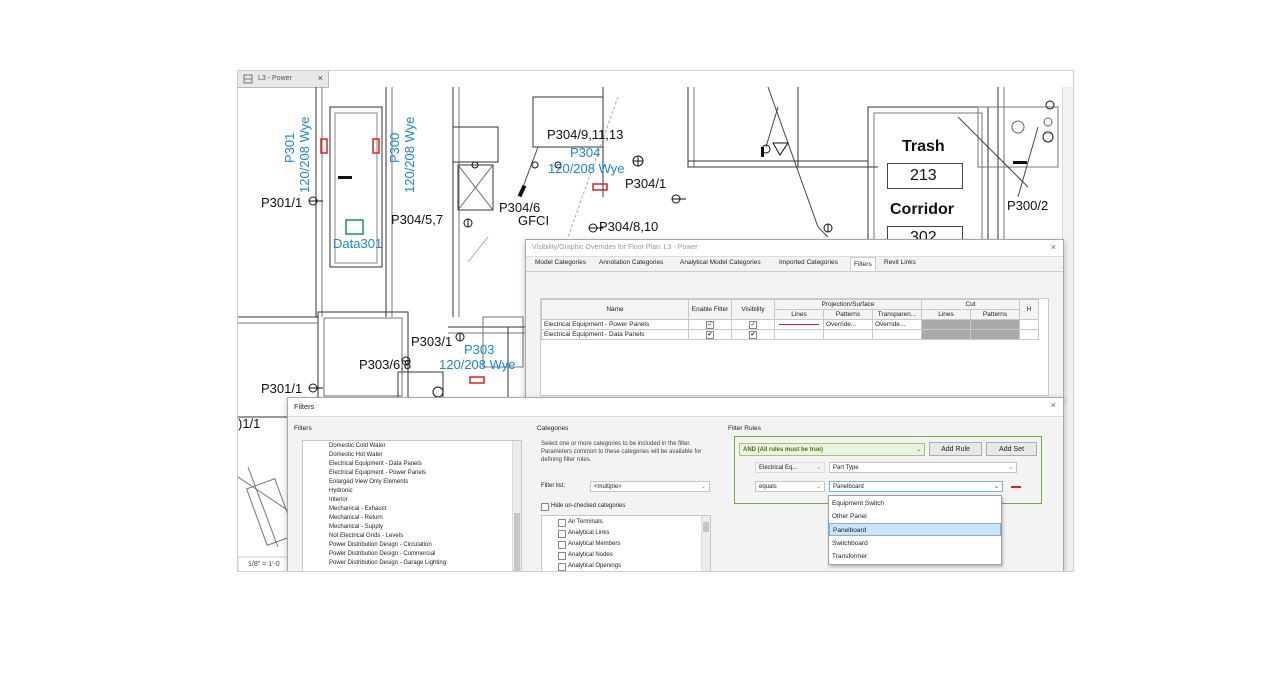  Describe the element at coordinates (900, 262) in the screenshot. I see `tab-revit-links: Revit Links` at that location.